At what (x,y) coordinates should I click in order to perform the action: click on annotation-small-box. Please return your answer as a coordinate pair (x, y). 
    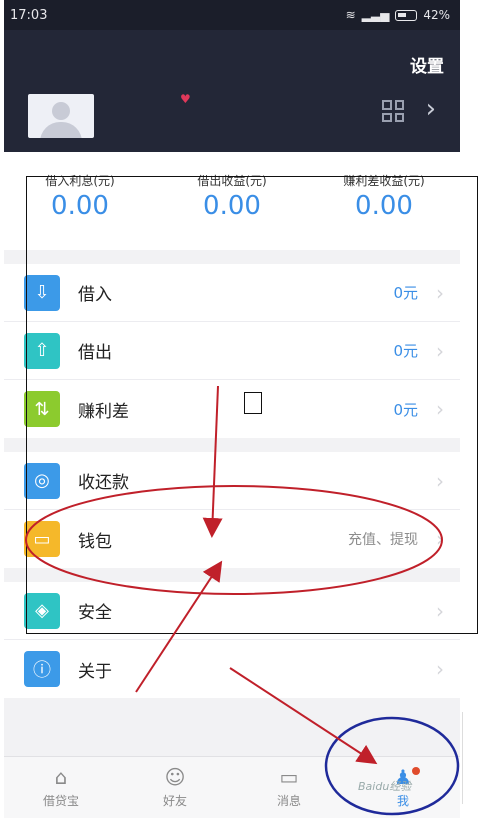
    Looking at the image, I should click on (253, 403).